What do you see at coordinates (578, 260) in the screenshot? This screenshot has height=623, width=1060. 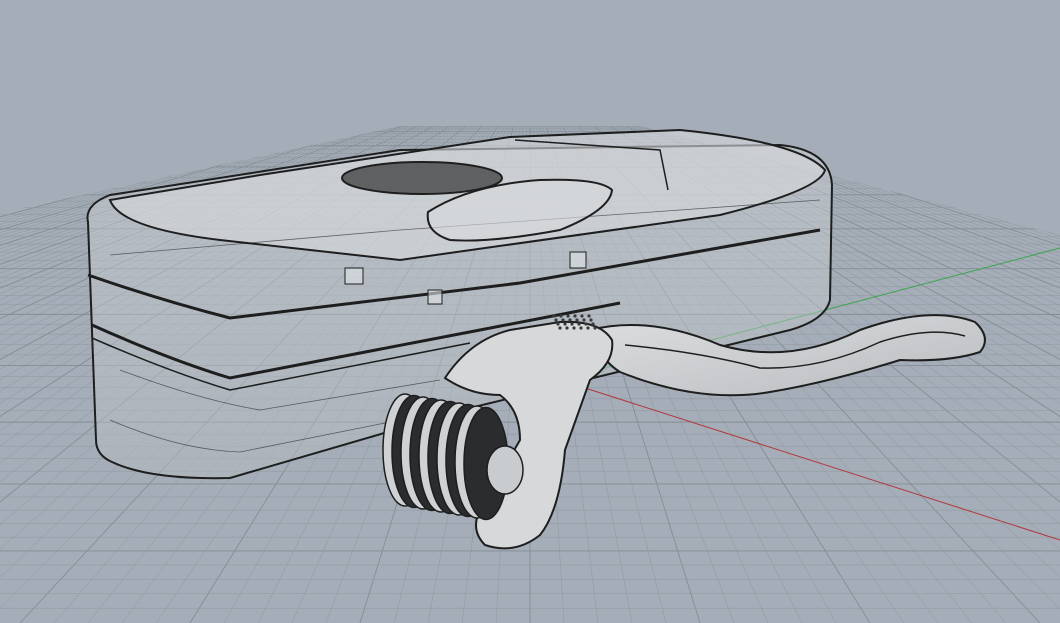 I see `case-clip-right` at bounding box center [578, 260].